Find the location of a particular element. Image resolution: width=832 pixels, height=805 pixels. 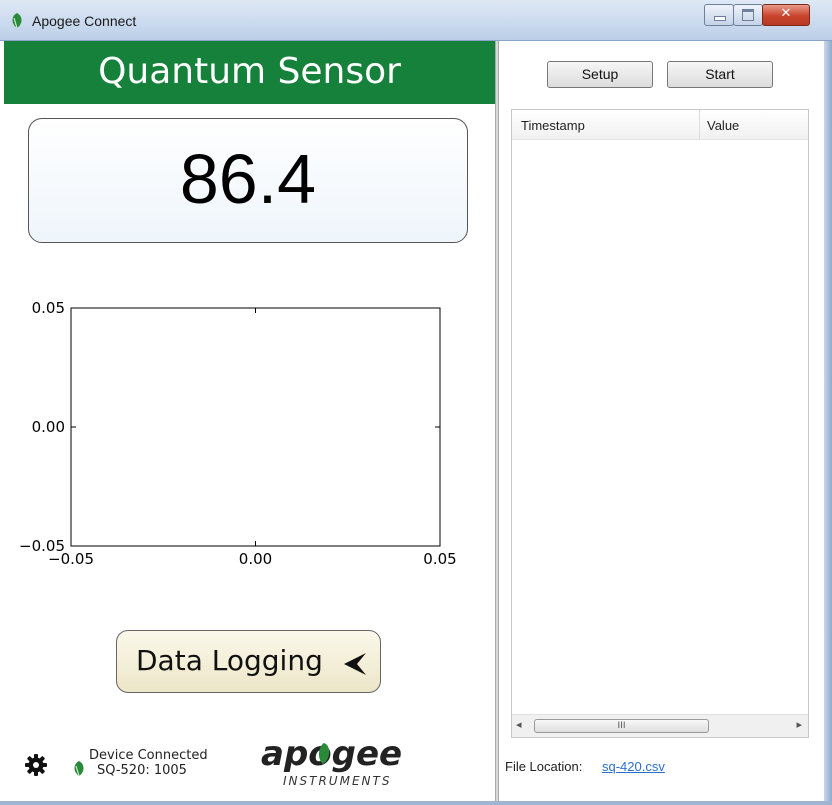

horizontal-scrollbar: ◂ III ▸ is located at coordinates (660, 725).